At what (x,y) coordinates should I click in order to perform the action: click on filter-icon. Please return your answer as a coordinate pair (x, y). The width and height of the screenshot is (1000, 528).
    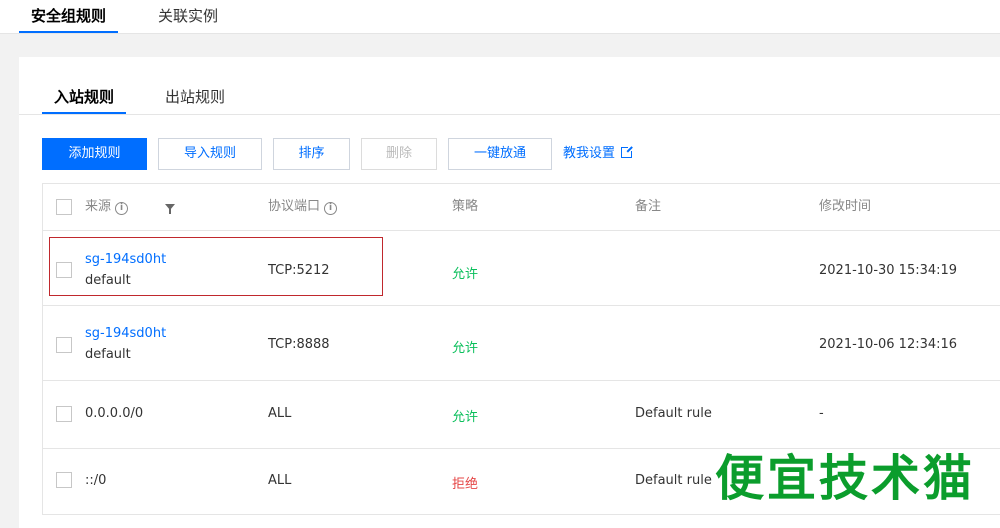
    Looking at the image, I should click on (170, 209).